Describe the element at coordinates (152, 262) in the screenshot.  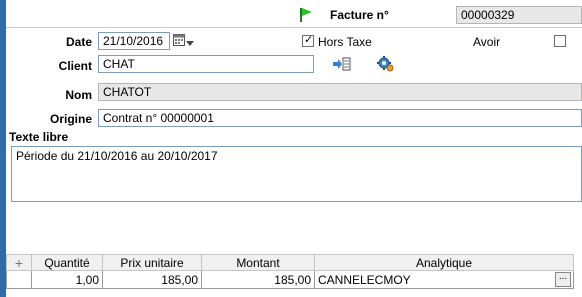
I see `col-prix-header: Prix unitaire` at that location.